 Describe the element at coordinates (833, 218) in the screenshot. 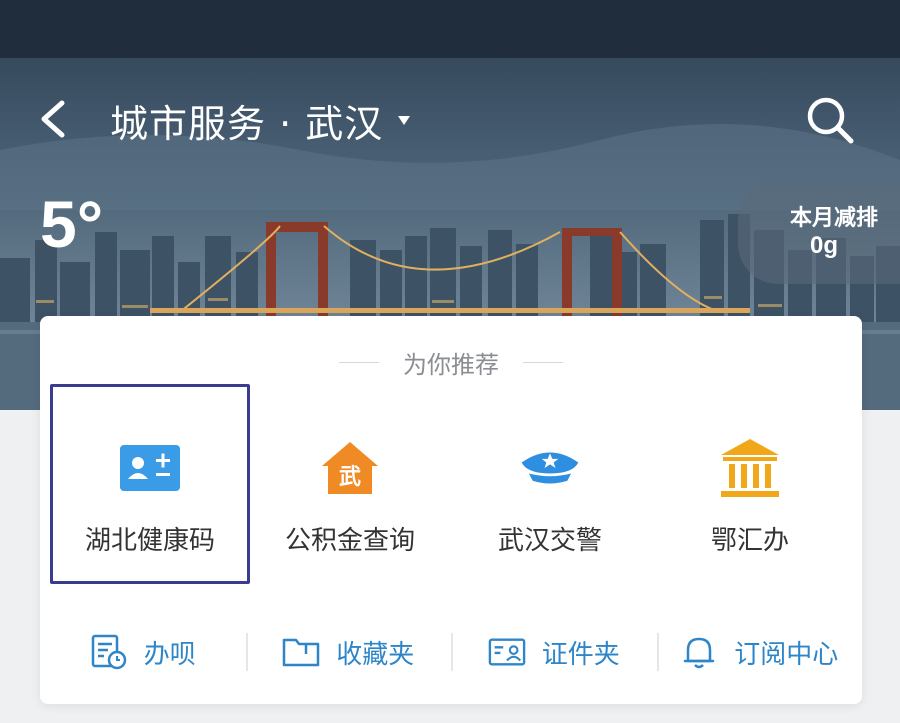

I see `emission-label: 本月减排` at that location.